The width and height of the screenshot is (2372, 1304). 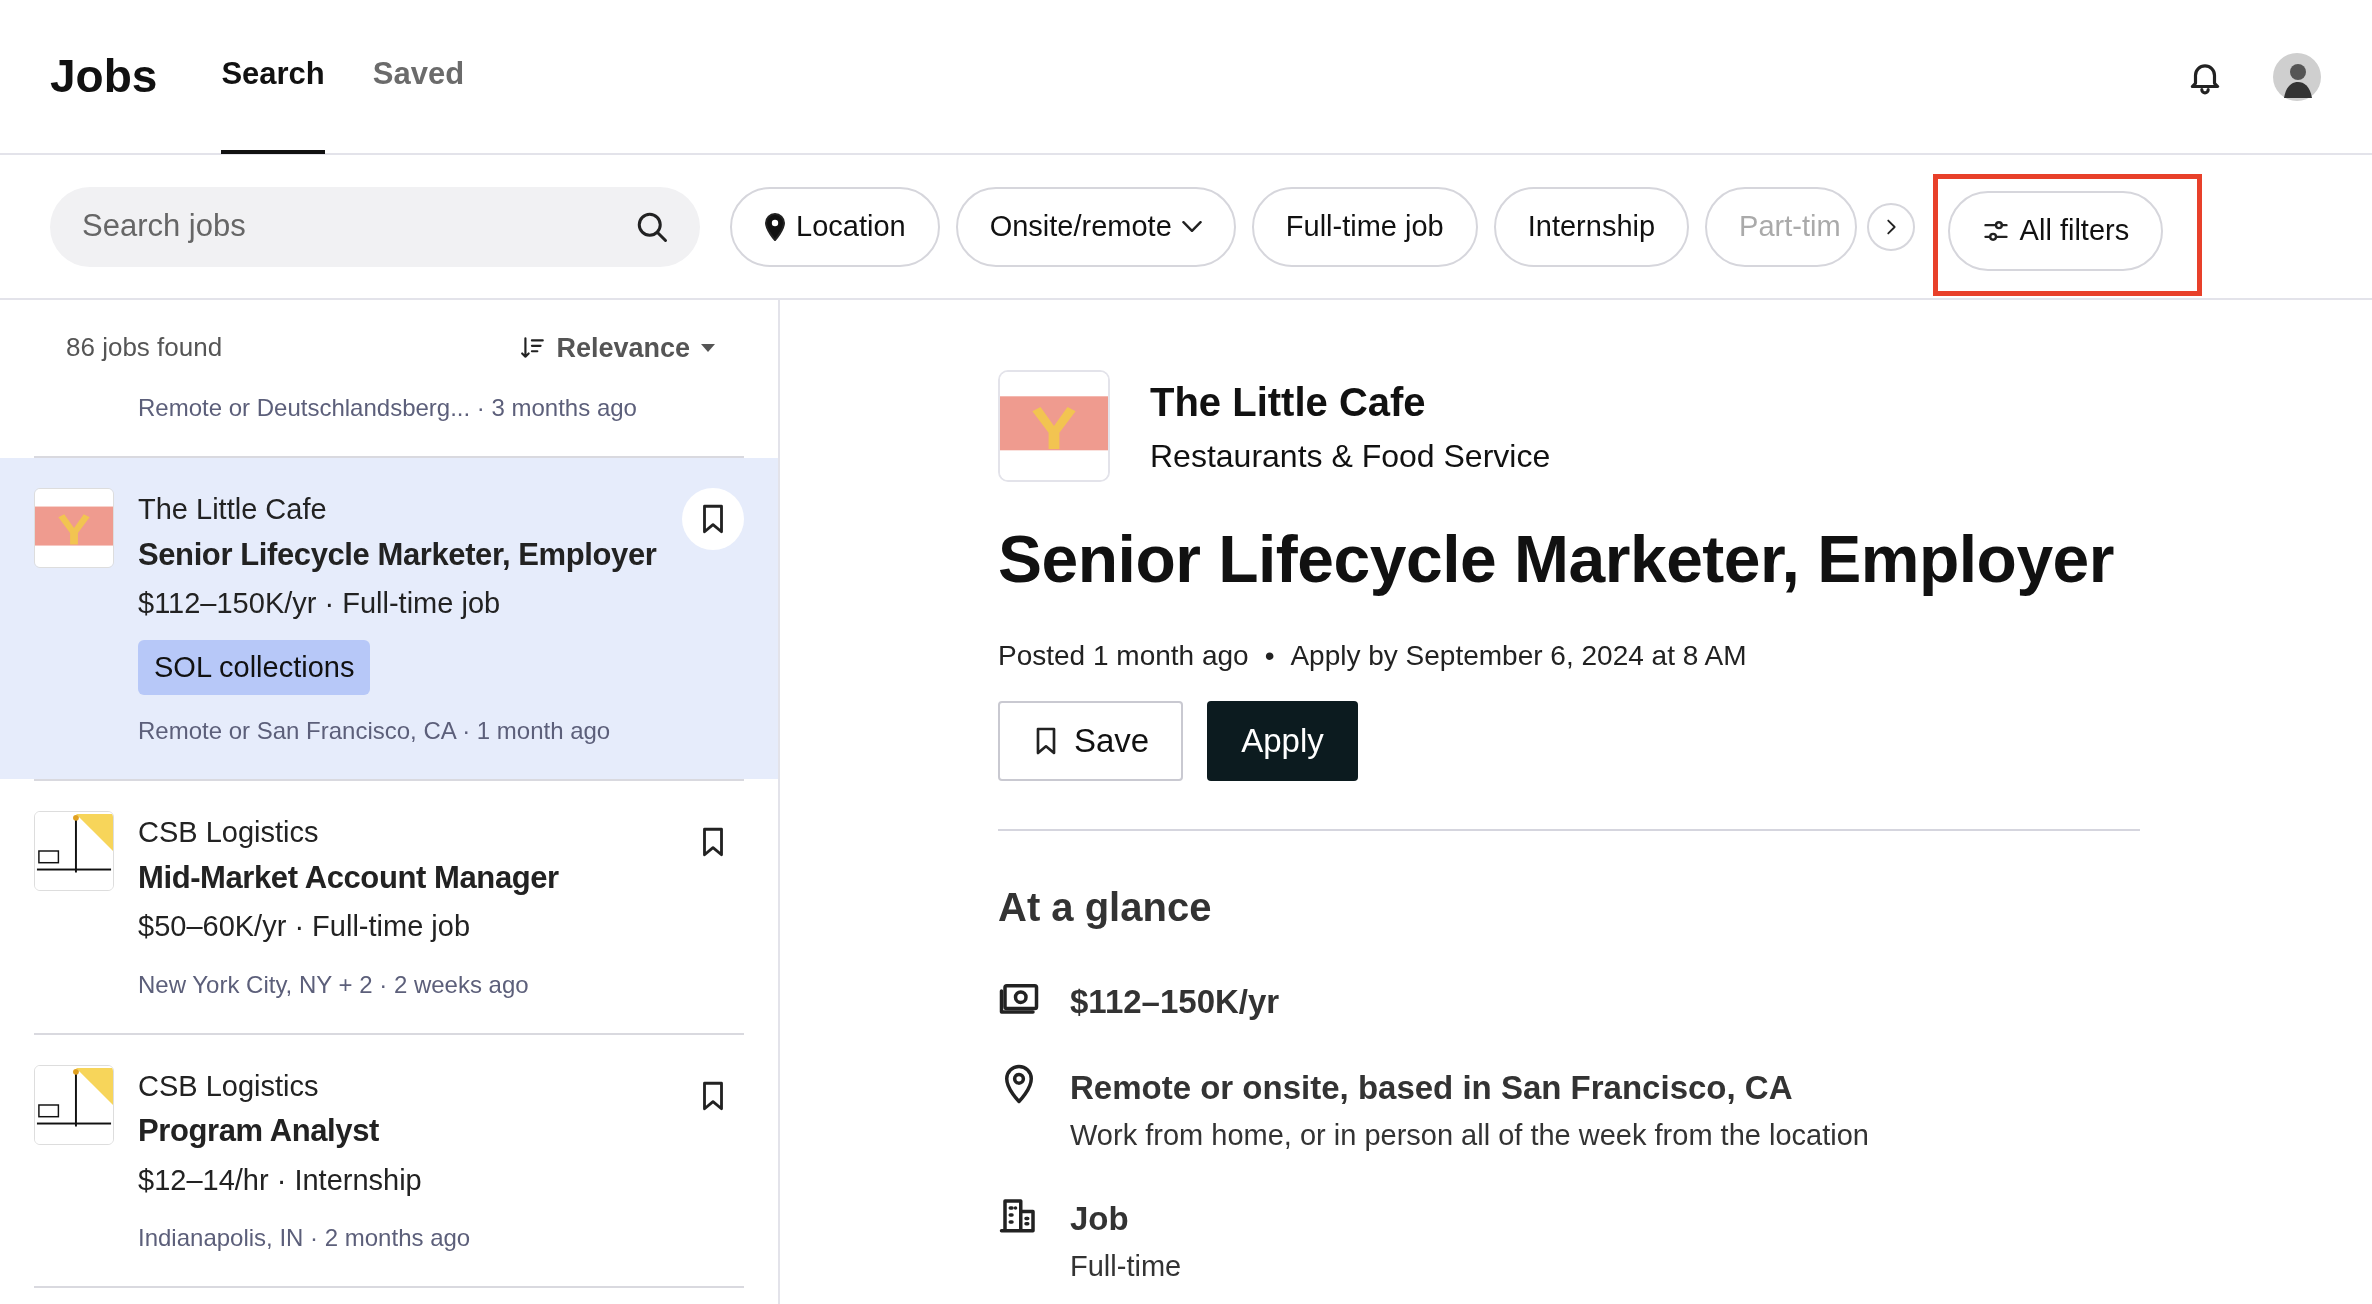 I want to click on nav-tab: Saved, so click(x=418, y=77).